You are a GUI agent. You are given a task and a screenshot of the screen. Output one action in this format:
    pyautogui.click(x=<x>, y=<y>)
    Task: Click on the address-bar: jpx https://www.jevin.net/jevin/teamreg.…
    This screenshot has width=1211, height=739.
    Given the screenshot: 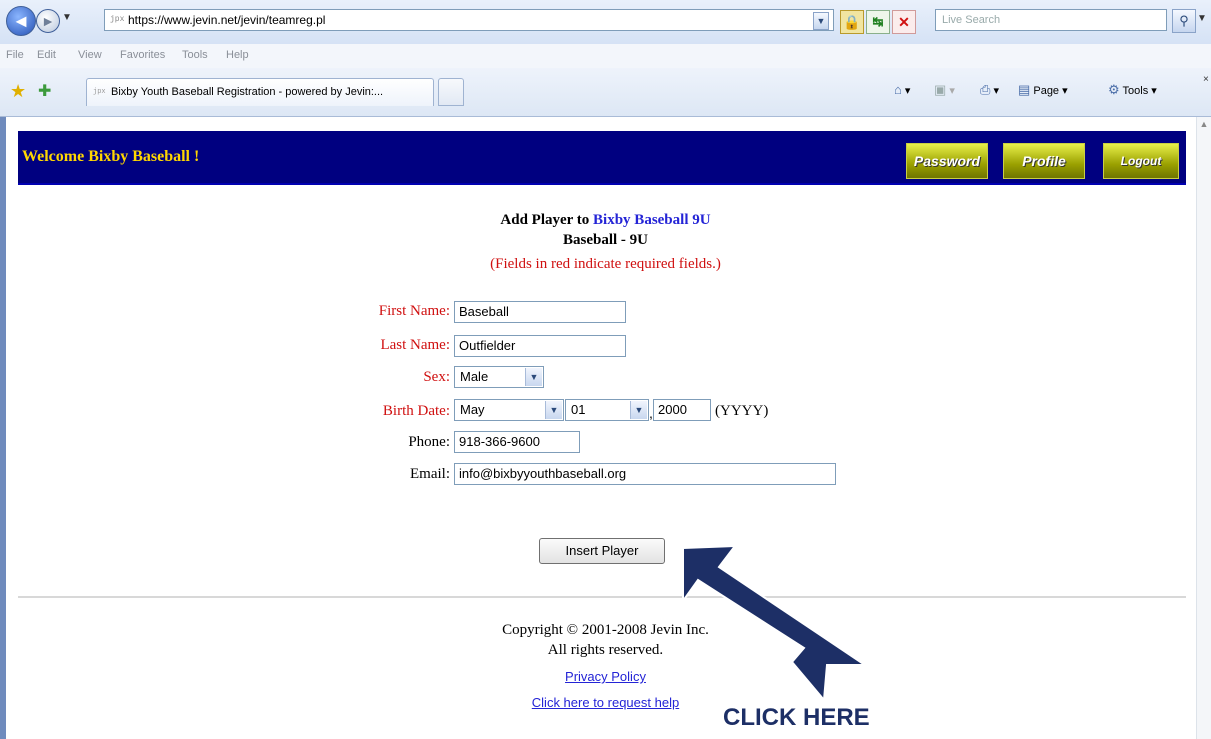 What is the action you would take?
    pyautogui.click(x=469, y=20)
    